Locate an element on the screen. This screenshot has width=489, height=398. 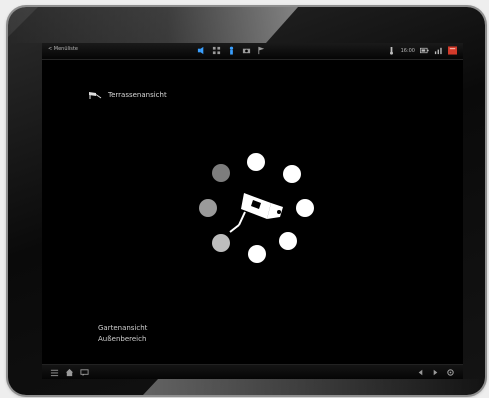
preset-8-button is located at coordinates (221, 173).